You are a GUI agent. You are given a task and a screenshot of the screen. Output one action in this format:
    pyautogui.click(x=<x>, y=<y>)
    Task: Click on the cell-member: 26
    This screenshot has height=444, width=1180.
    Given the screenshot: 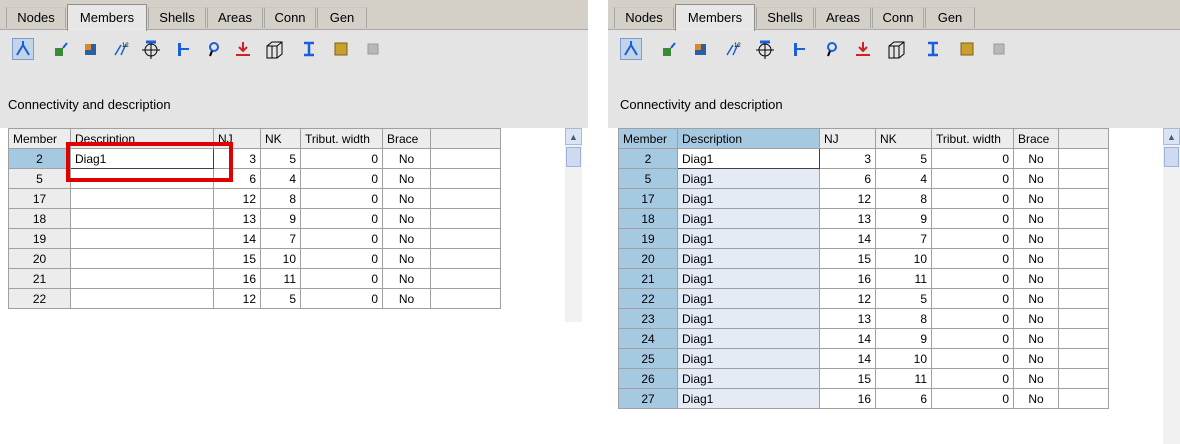 What is the action you would take?
    pyautogui.click(x=648, y=378)
    